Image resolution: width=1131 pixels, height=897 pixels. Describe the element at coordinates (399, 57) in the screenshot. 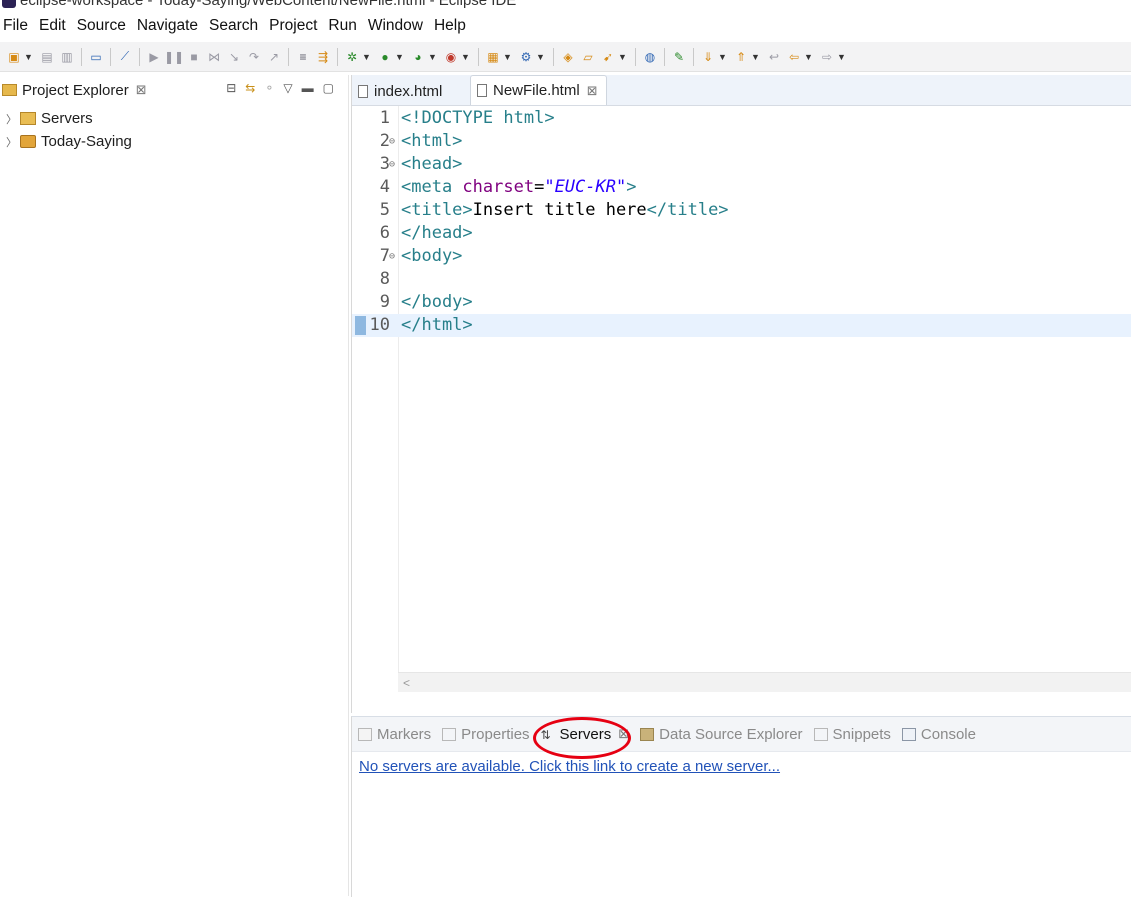

I see `run-dropdown-icon: ▼` at that location.